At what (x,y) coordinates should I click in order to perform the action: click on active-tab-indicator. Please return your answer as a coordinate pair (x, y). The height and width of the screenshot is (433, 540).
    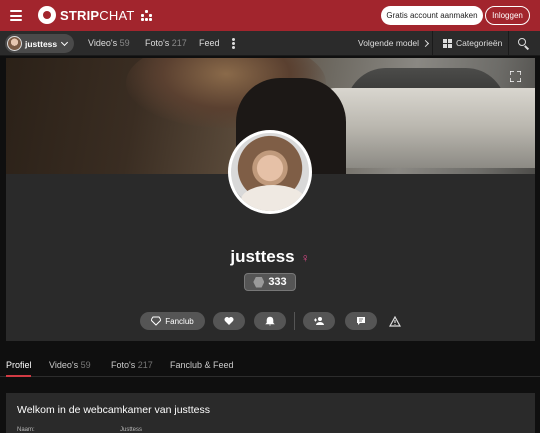
    Looking at the image, I should click on (18, 376).